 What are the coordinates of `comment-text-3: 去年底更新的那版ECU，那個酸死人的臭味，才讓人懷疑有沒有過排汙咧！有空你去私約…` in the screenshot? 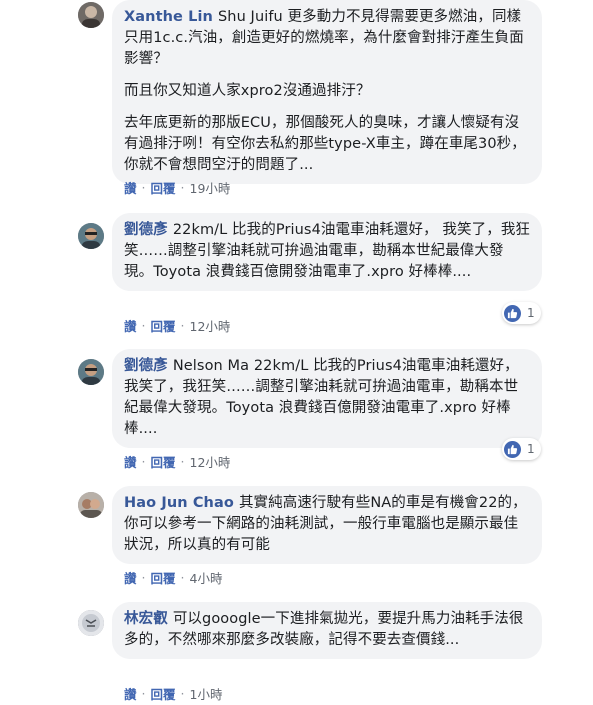 It's located at (325, 144).